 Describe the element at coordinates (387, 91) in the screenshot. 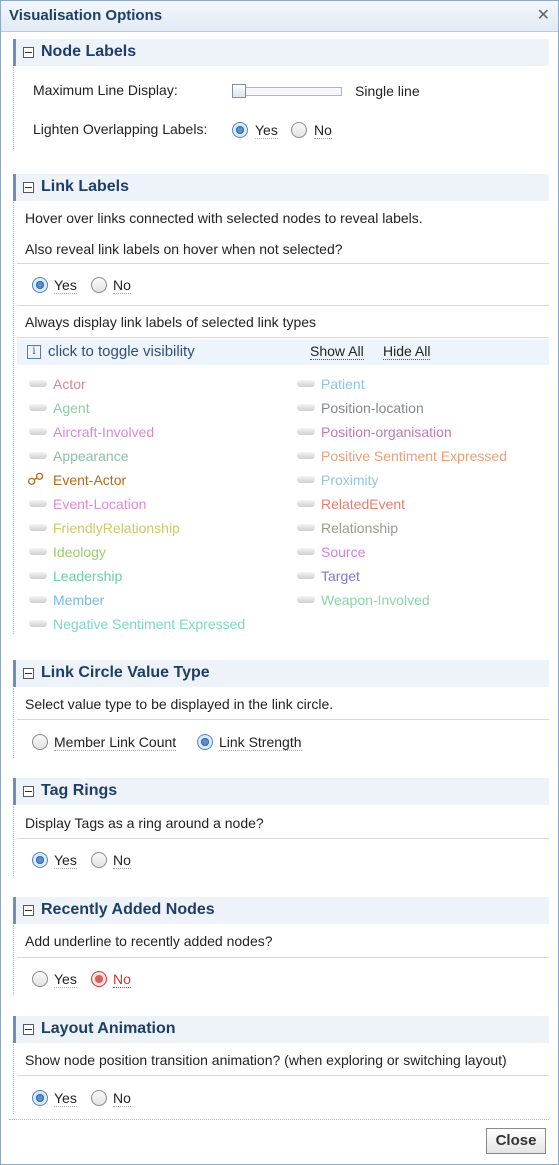

I see `max-line-value: Single line` at that location.